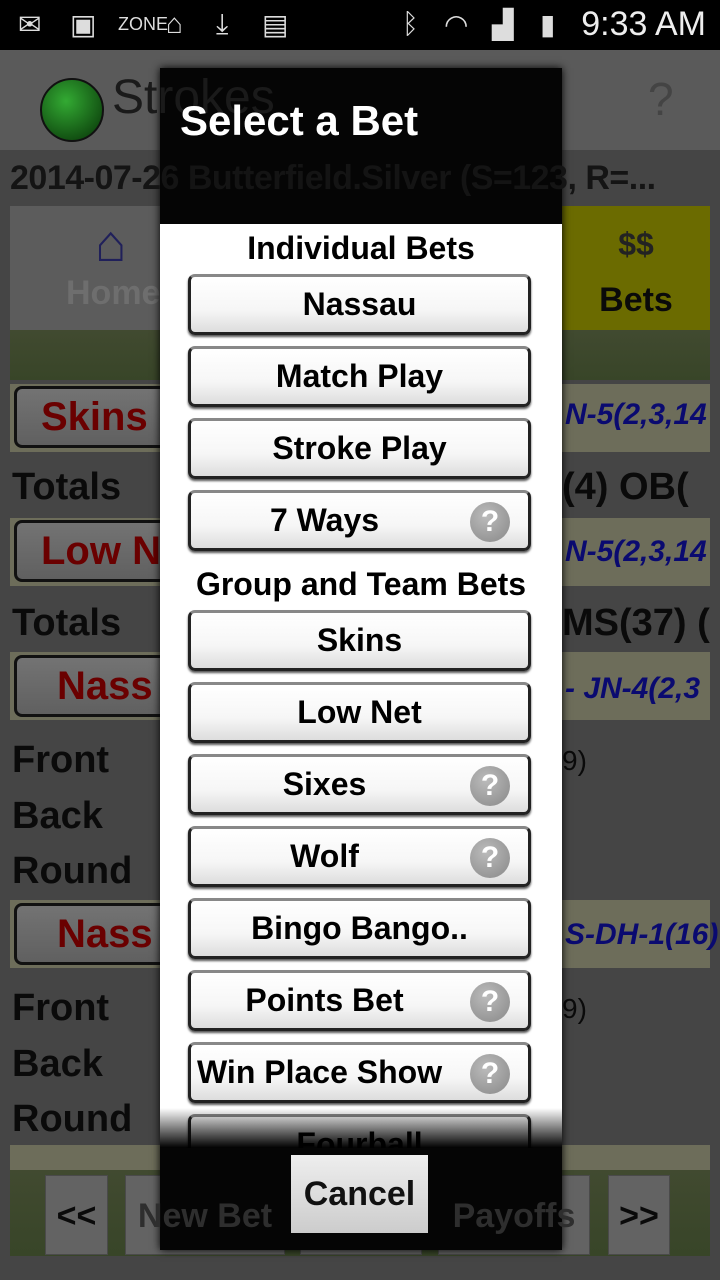  What do you see at coordinates (548, 24) in the screenshot?
I see `battery-icon: ▮` at bounding box center [548, 24].